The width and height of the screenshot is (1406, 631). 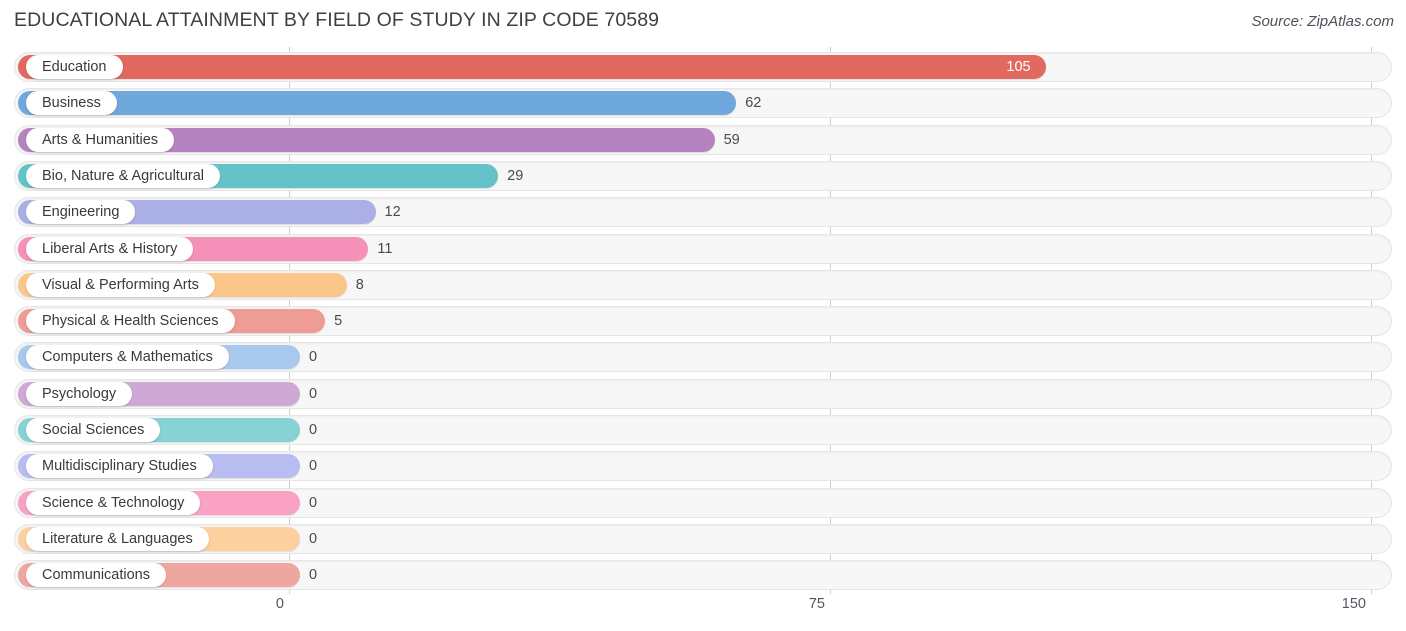 I want to click on x-axis-tick: 0, so click(x=279, y=604).